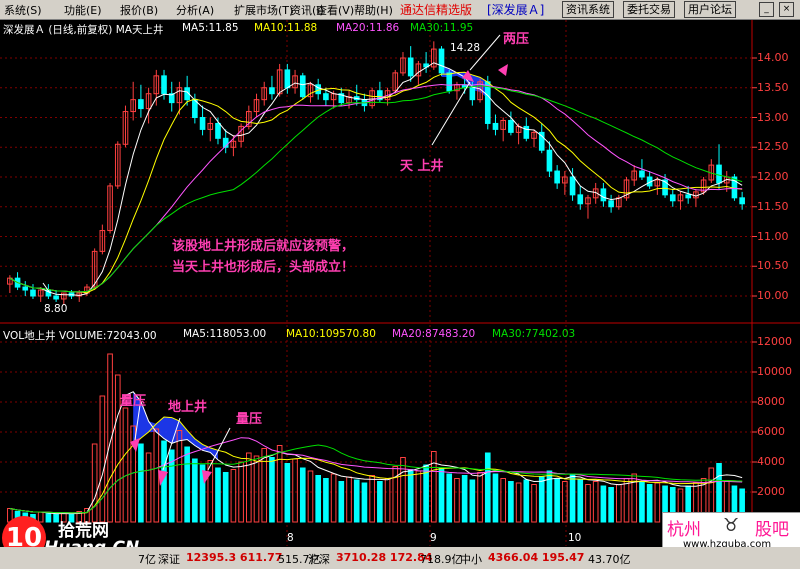 Image resolution: width=800 pixels, height=569 pixels. What do you see at coordinates (225, 334) in the screenshot?
I see `volume-ma5-label: MA5:118053.00` at bounding box center [225, 334].